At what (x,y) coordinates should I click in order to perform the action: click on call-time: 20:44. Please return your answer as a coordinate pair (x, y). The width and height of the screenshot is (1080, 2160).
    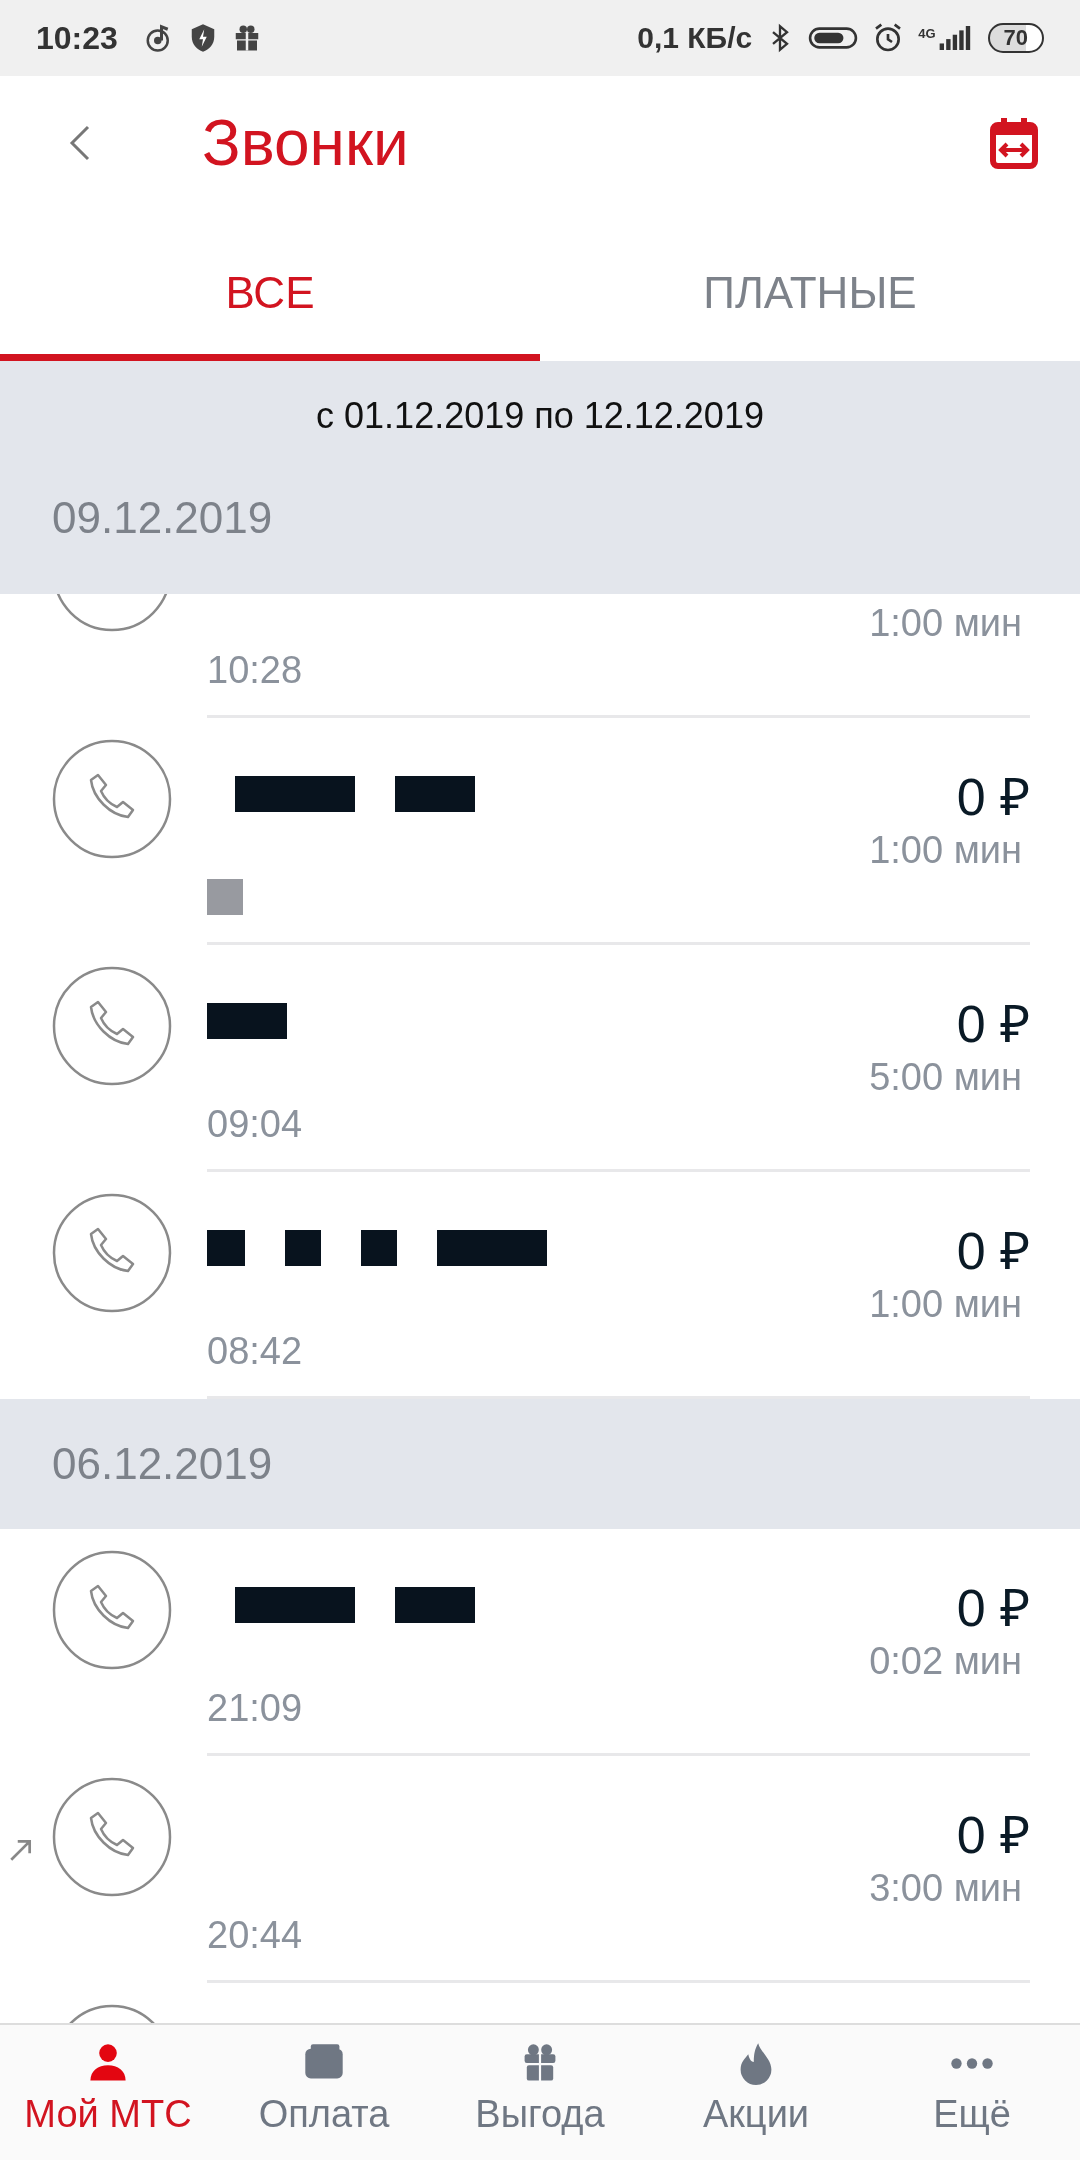
    Looking at the image, I should click on (255, 1935).